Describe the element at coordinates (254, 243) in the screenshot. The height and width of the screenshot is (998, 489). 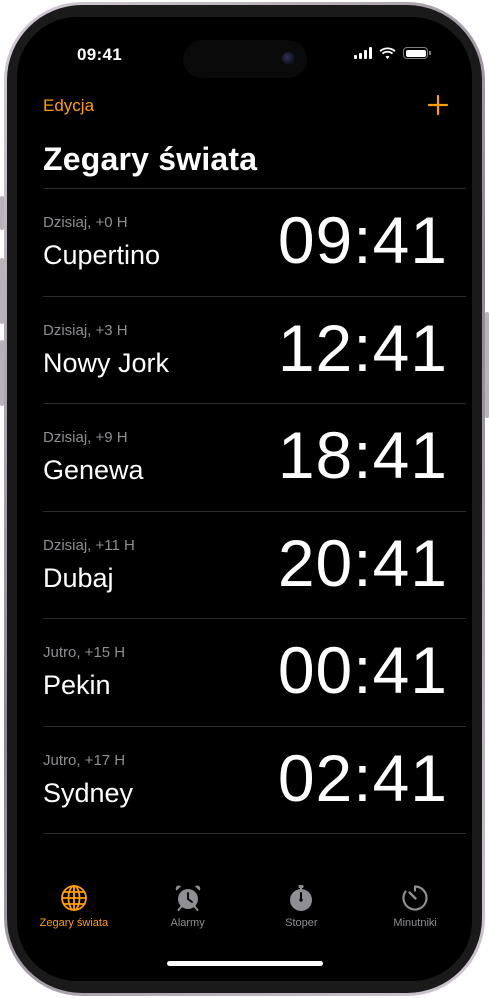
I see `clock-row: Dzisiaj, +0 H Cupertino 09:41` at that location.